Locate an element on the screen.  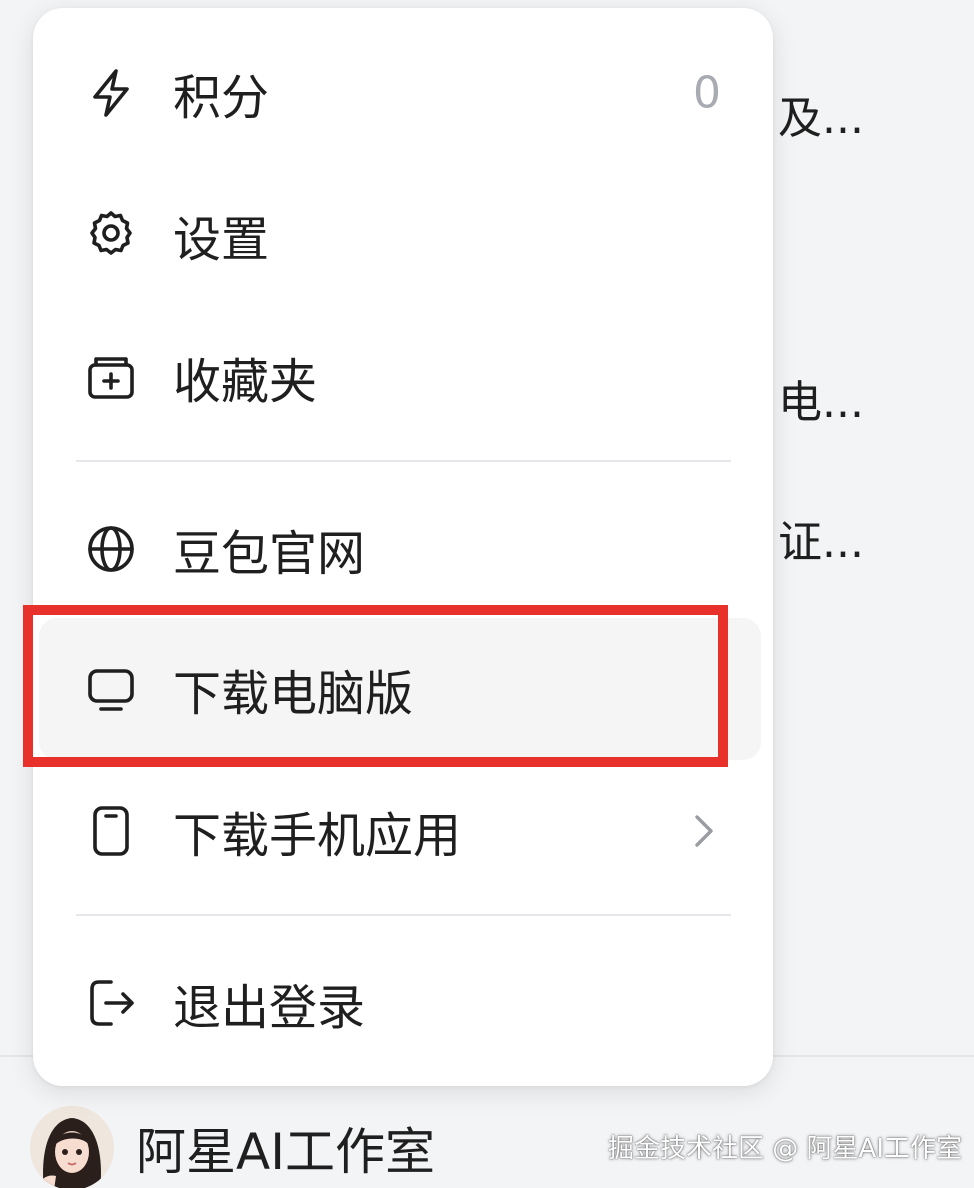
watermark: 掘金技术社区 @ 阿星AI工作室 is located at coordinates (785, 1149).